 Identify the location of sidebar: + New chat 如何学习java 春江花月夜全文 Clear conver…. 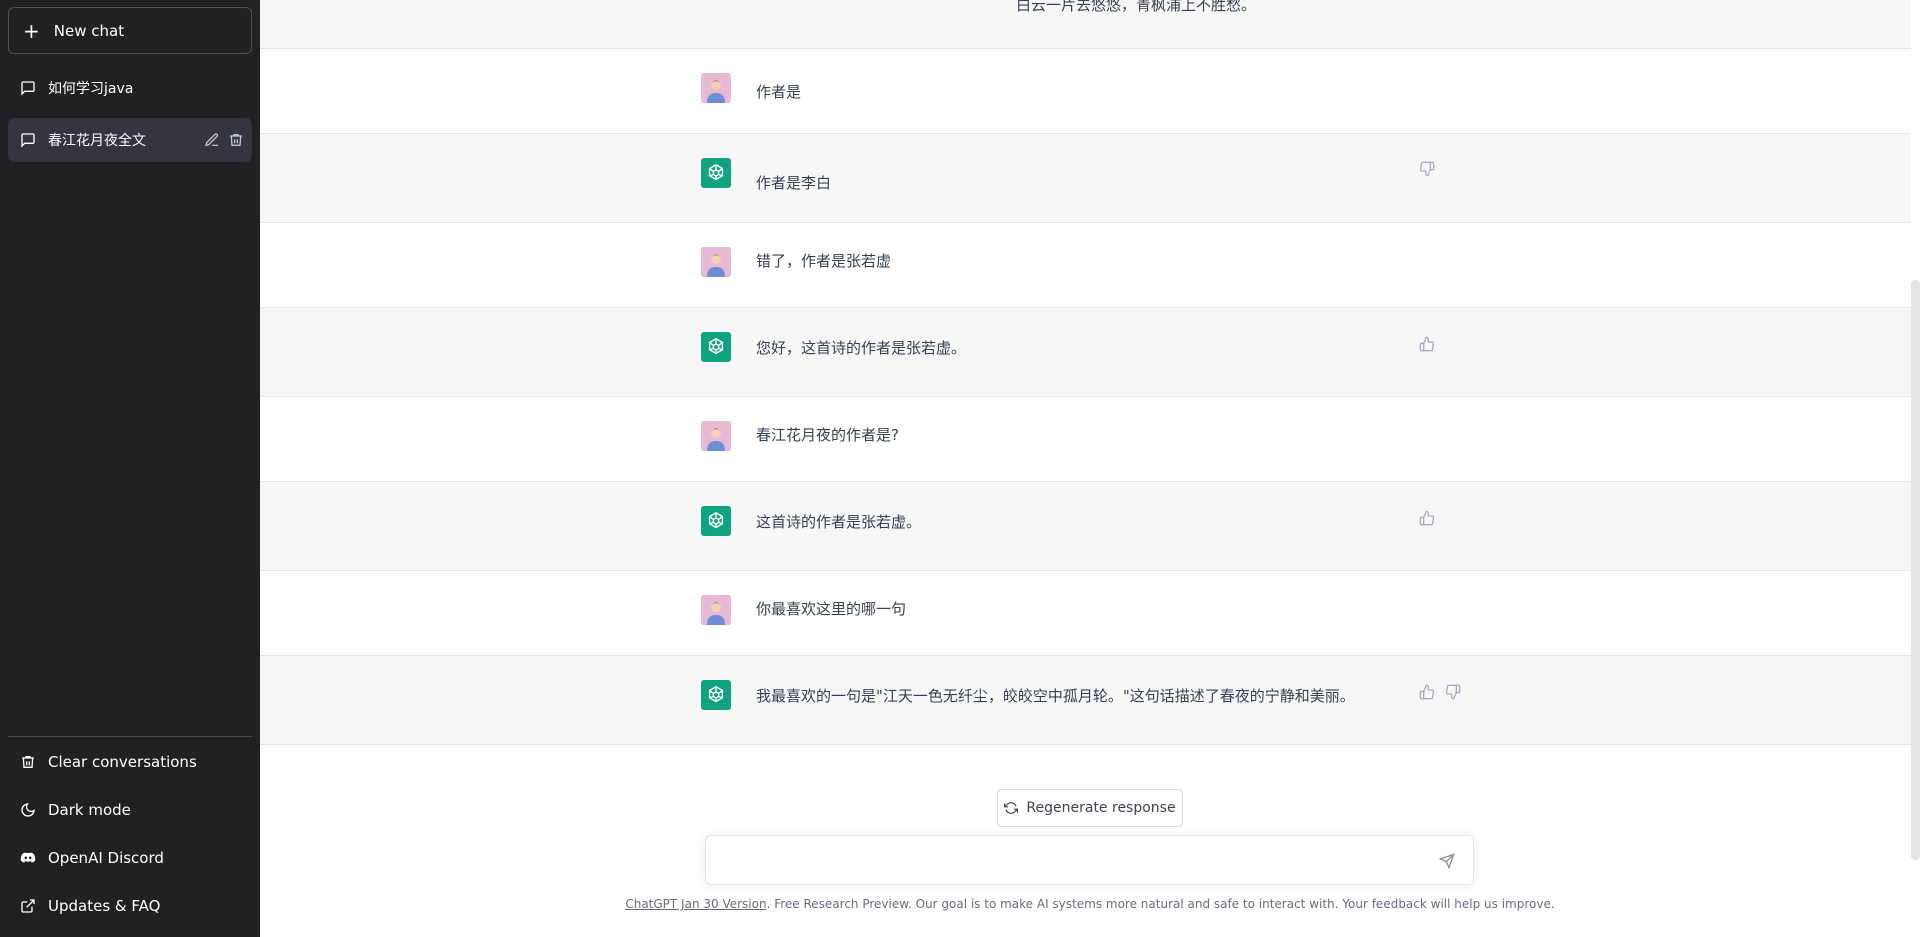
(130, 468).